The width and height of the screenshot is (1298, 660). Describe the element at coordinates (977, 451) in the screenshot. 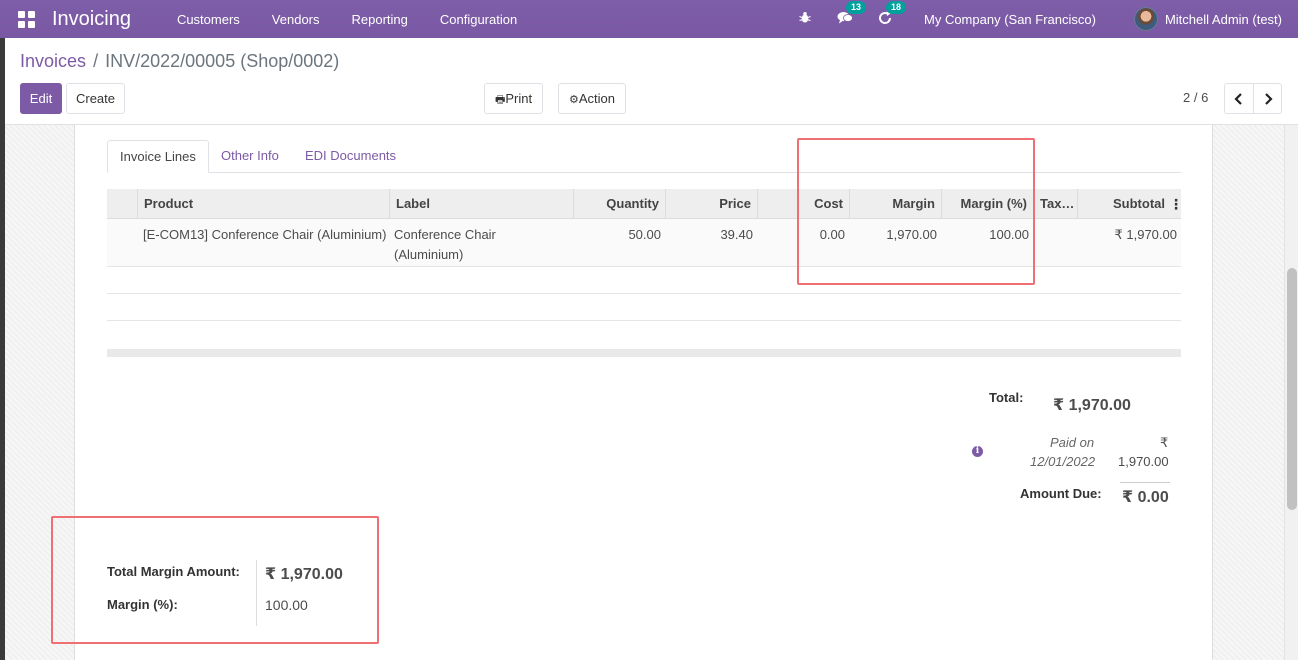

I see `info-icon: i` at that location.